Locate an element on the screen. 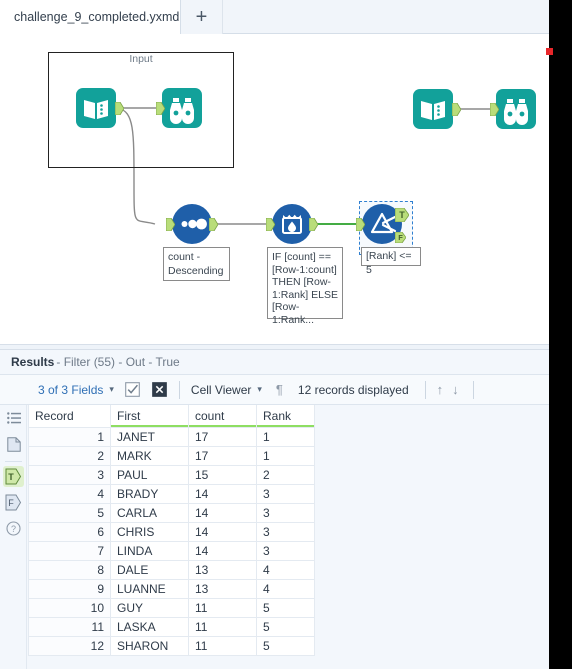 Image resolution: width=572 pixels, height=669 pixels. next-record-button: ↓ is located at coordinates (455, 389).